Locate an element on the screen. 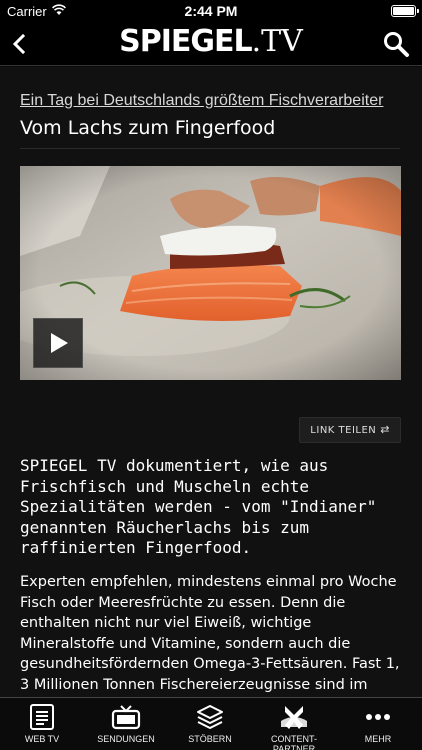 This screenshot has height=750, width=422. tab-label: CONTENT-PARTNER is located at coordinates (294, 742).